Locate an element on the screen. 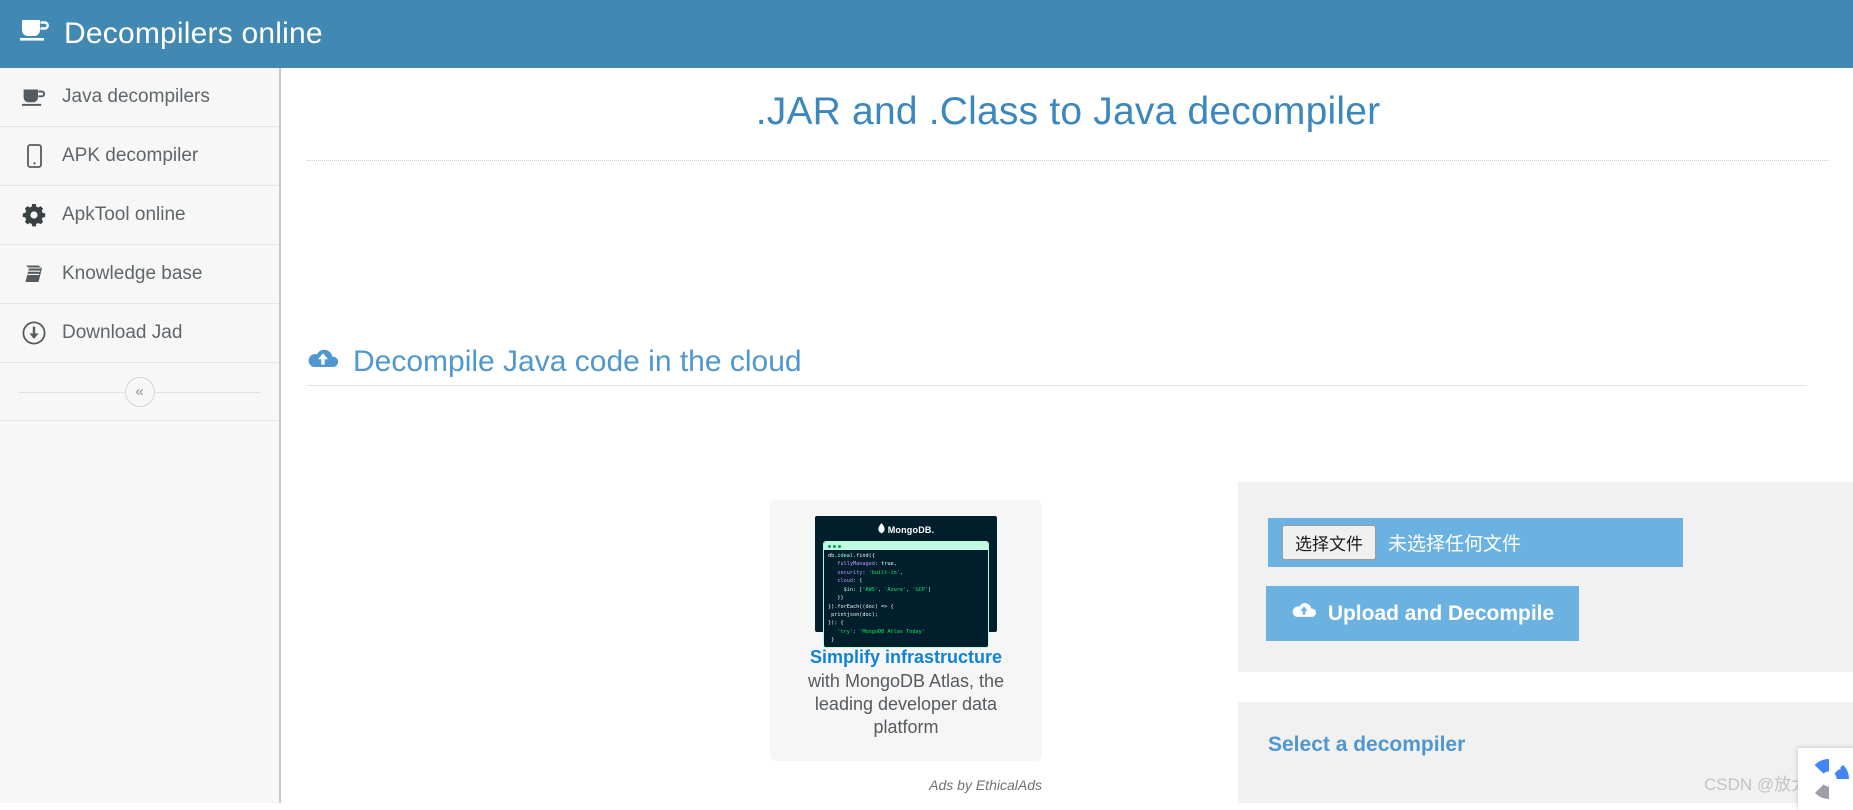 The height and width of the screenshot is (810, 1853). sidebar-item-java-decompilers: Java decompilers is located at coordinates (139, 97).